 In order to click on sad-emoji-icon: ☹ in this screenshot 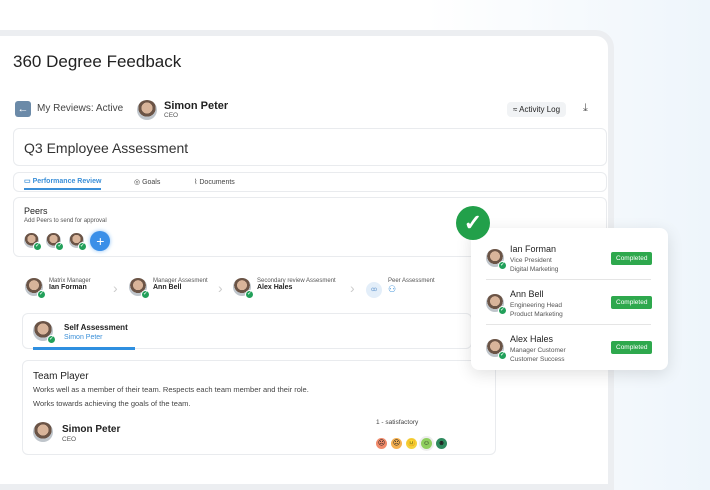, I will do `click(396, 443)`.